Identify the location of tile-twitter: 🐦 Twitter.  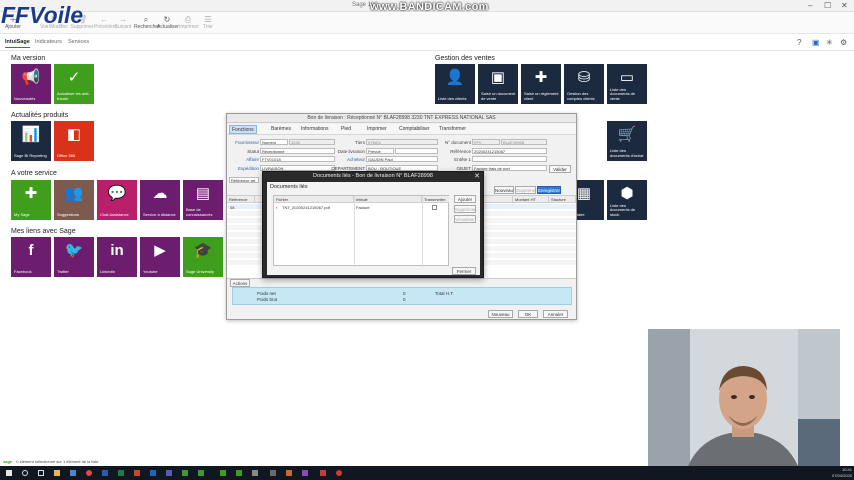
(74, 257).